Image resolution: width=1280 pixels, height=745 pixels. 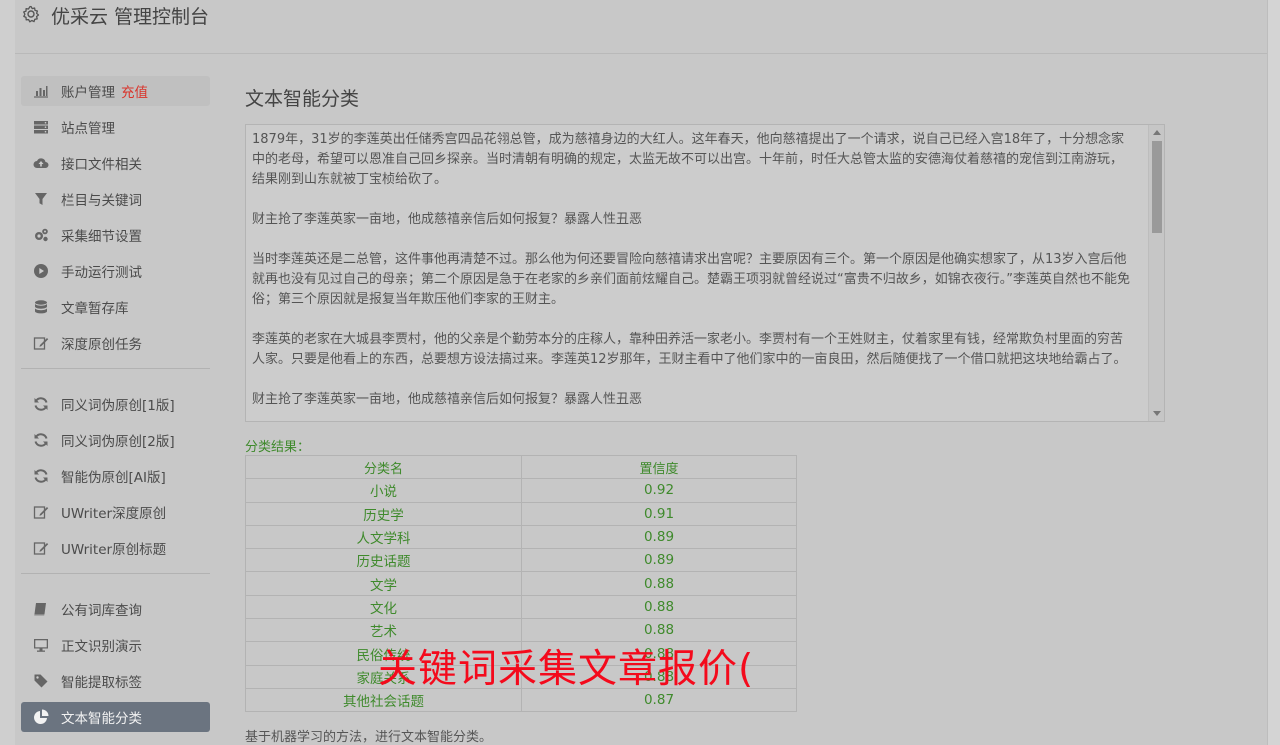 What do you see at coordinates (115, 127) in the screenshot?
I see `sidebar-item-group1-1: 站点管理` at bounding box center [115, 127].